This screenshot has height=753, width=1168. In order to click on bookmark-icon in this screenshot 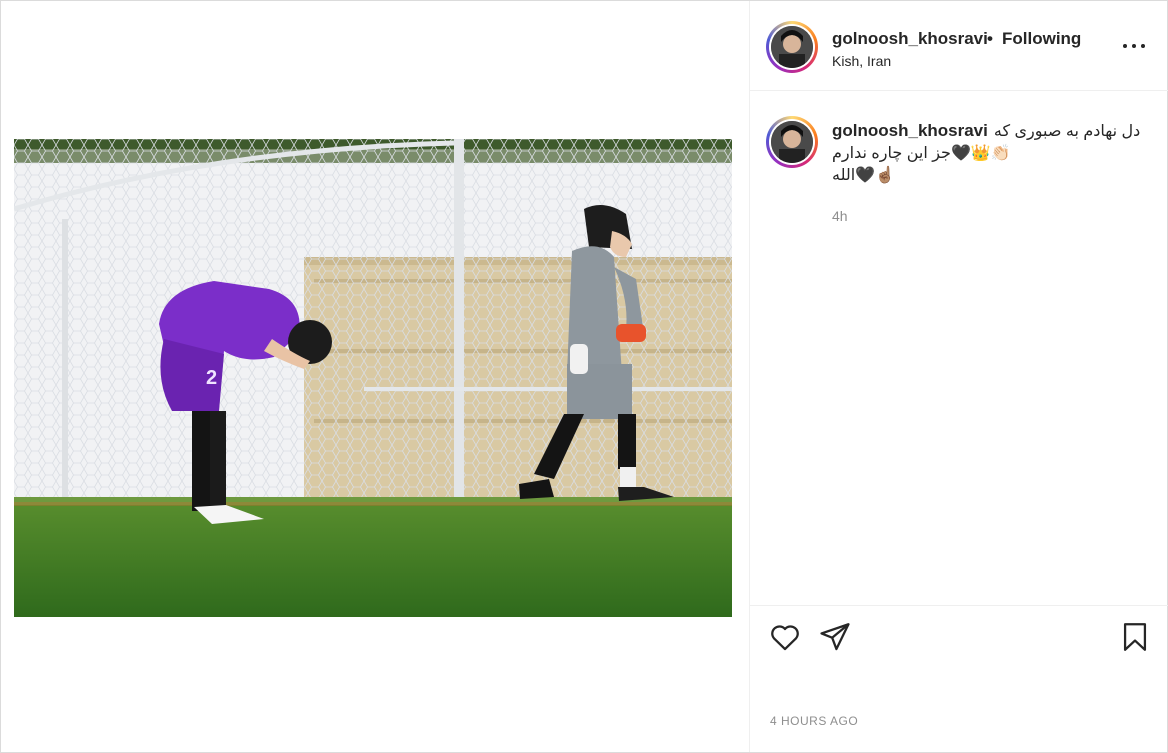, I will do `click(1135, 637)`.